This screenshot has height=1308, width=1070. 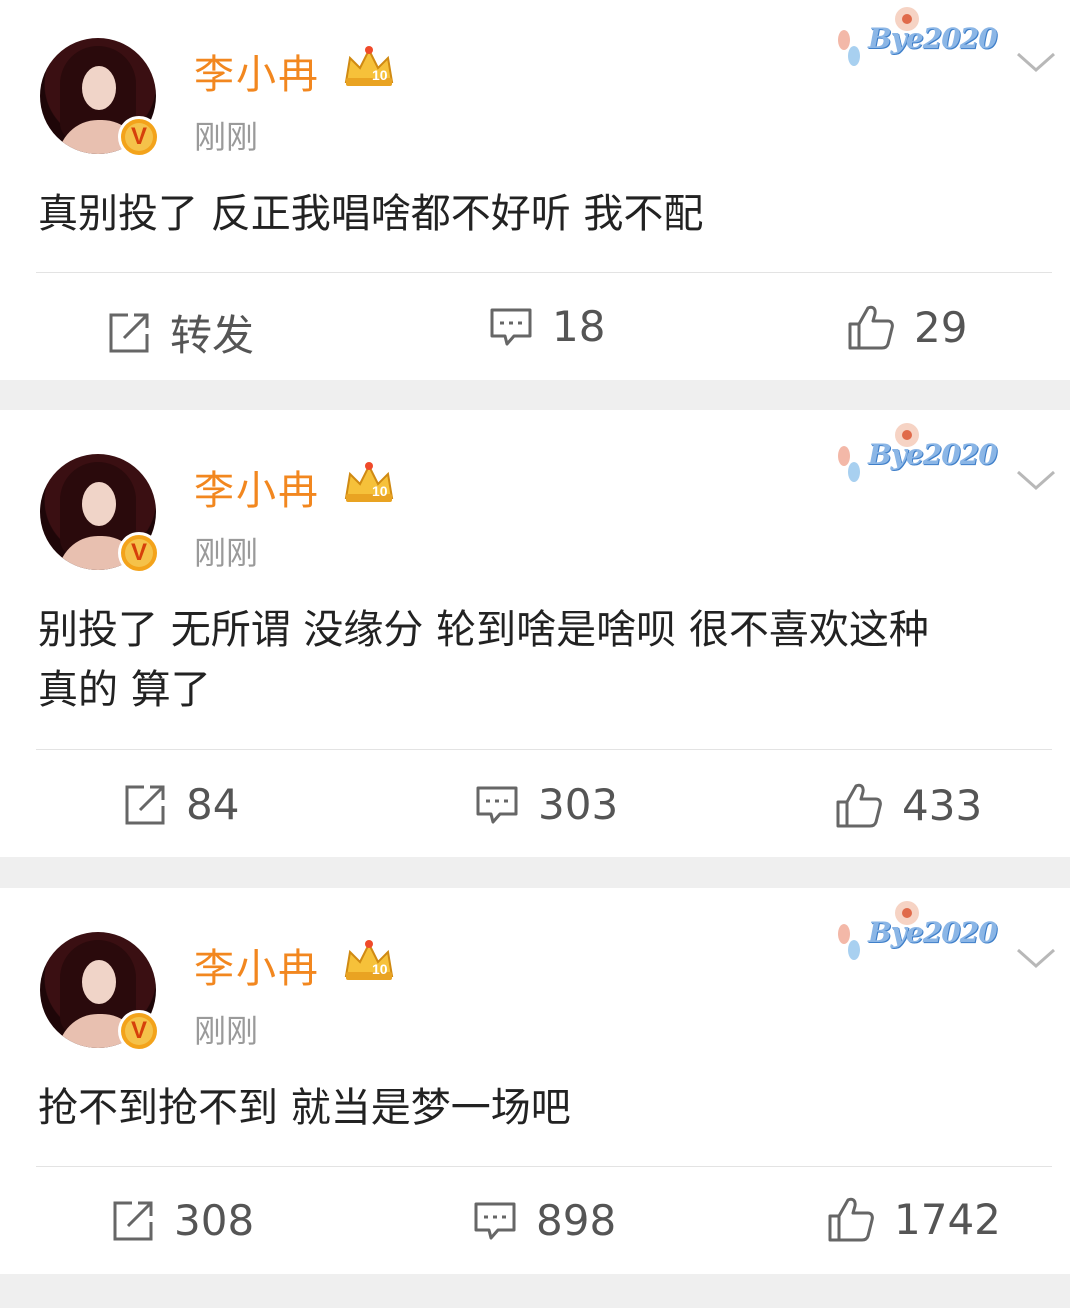 I want to click on post-content: 别投了 无所谓 没缘分 轮到啥是啥呗 很不喜欢这种 真的 算了, so click(x=543, y=660).